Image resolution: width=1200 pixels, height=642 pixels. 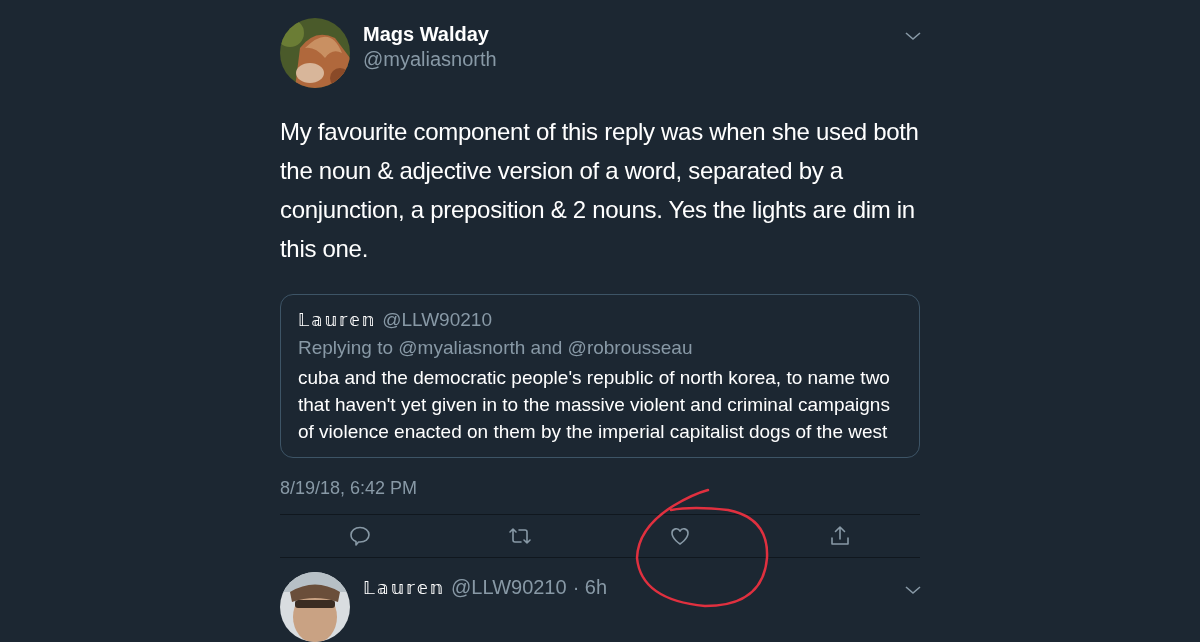 I want to click on quoted-tweet, so click(x=600, y=376).